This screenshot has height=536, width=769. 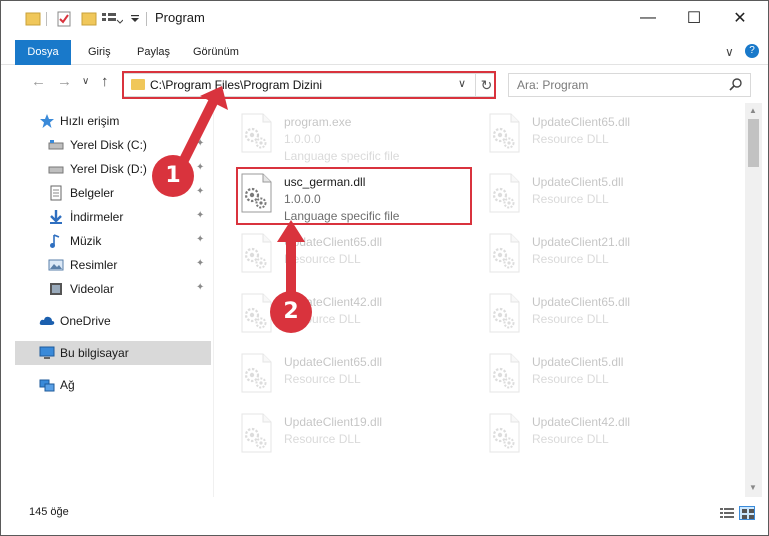 I want to click on maximize-button: ☐, so click(x=694, y=18).